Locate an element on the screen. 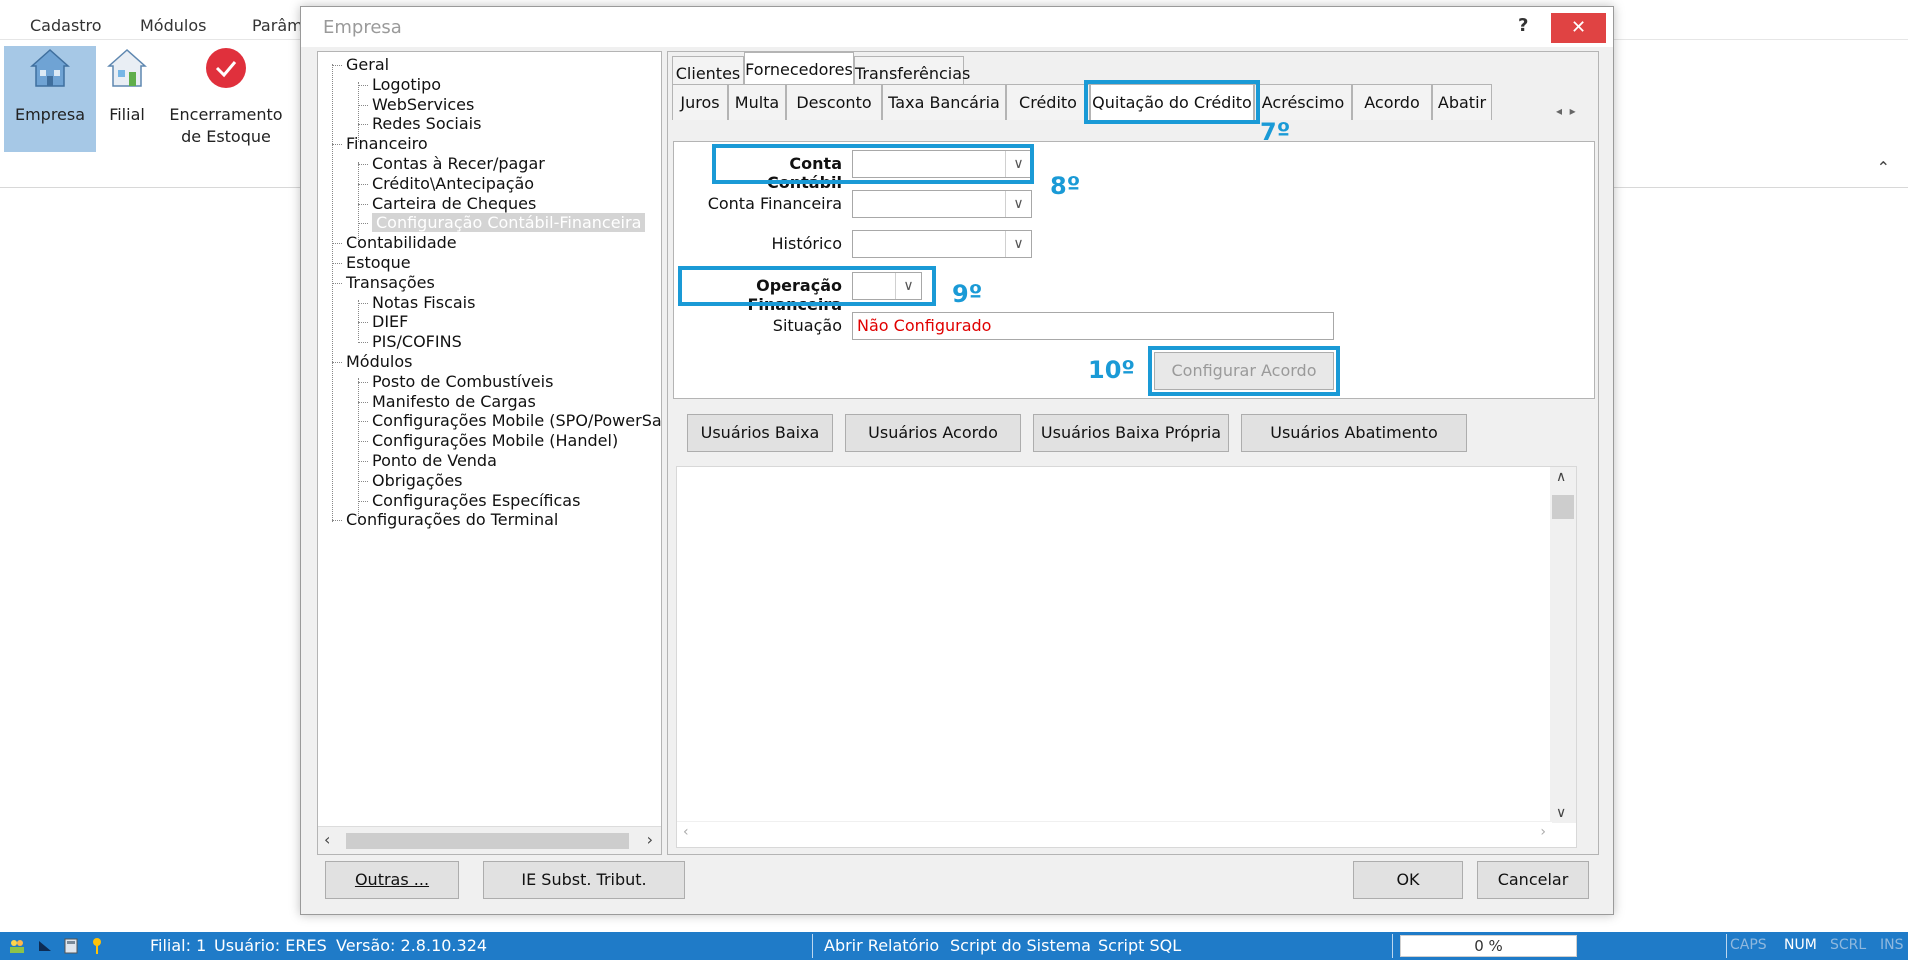 Image resolution: width=1908 pixels, height=960 pixels. dialog-titlebar: Empresa ? ✕ is located at coordinates (957, 27).